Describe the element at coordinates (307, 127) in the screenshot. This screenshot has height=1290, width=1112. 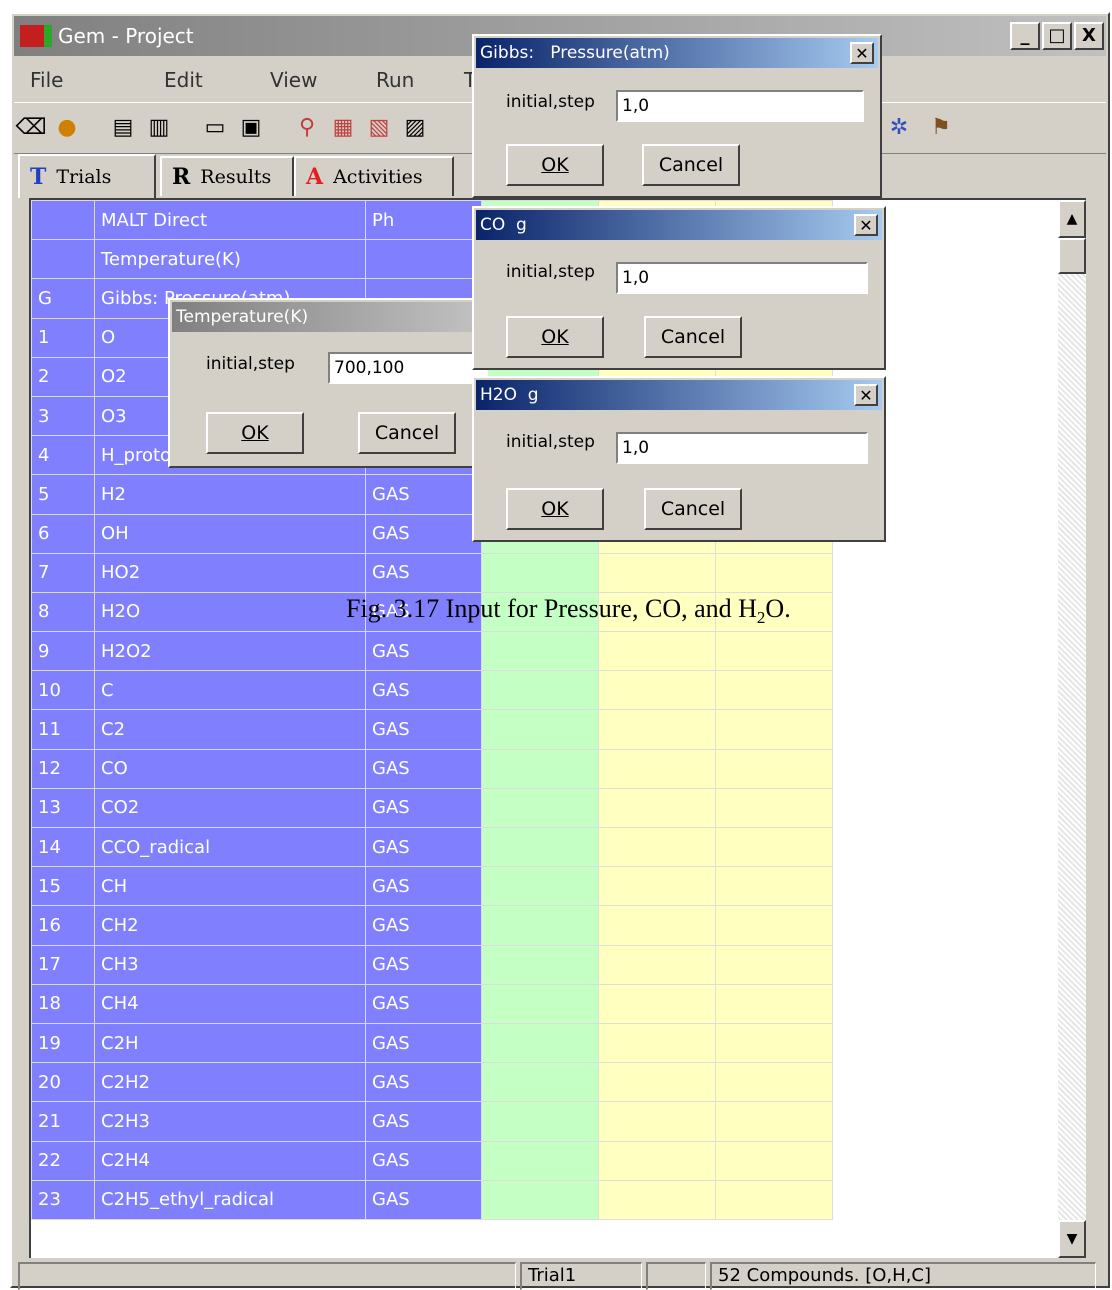
I see `search-icon: ⚲` at that location.